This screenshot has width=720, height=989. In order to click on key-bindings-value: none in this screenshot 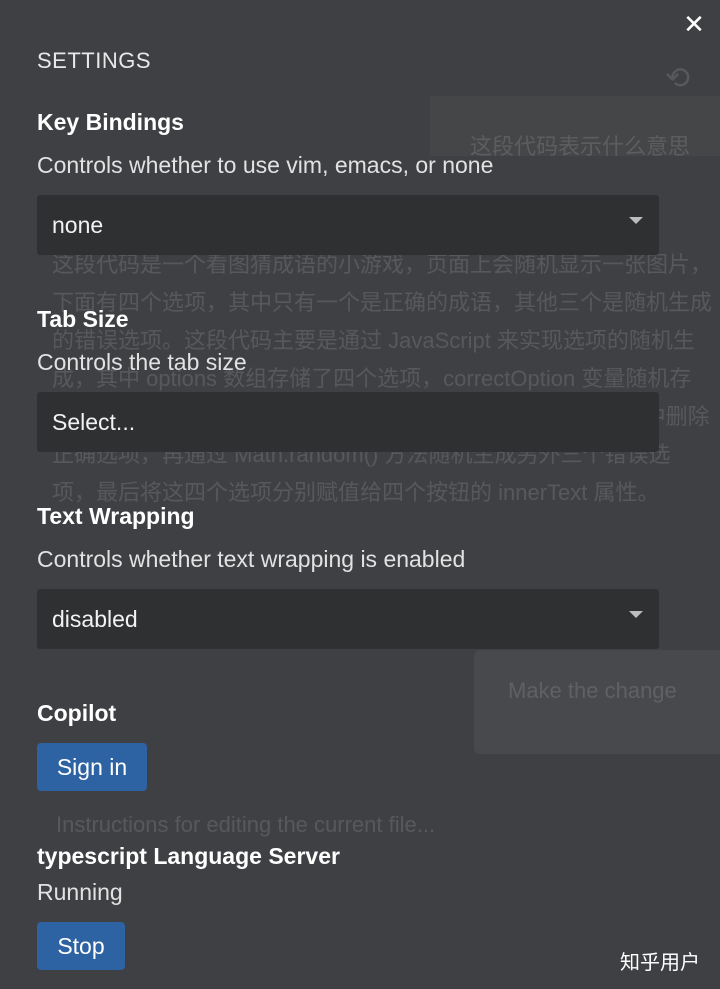, I will do `click(78, 225)`.